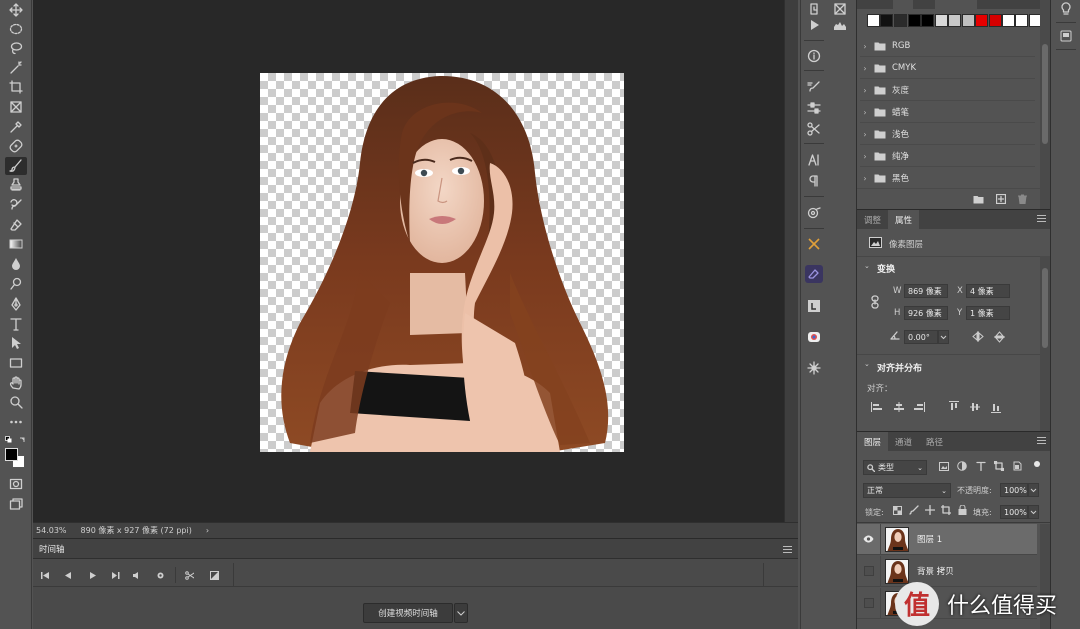  What do you see at coordinates (16, 264) in the screenshot?
I see `blur-tool-icon` at bounding box center [16, 264].